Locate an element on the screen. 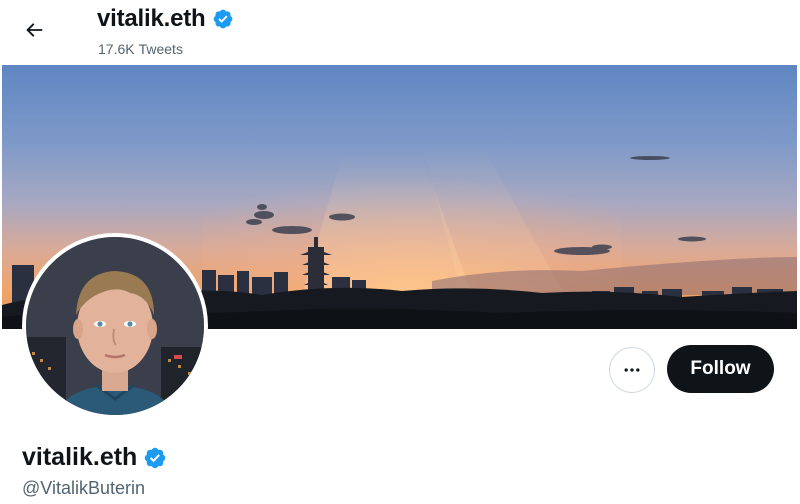 The image size is (800, 504). profile-header-bar: vitalik.eth 17.6K Tweets is located at coordinates (400, 32).